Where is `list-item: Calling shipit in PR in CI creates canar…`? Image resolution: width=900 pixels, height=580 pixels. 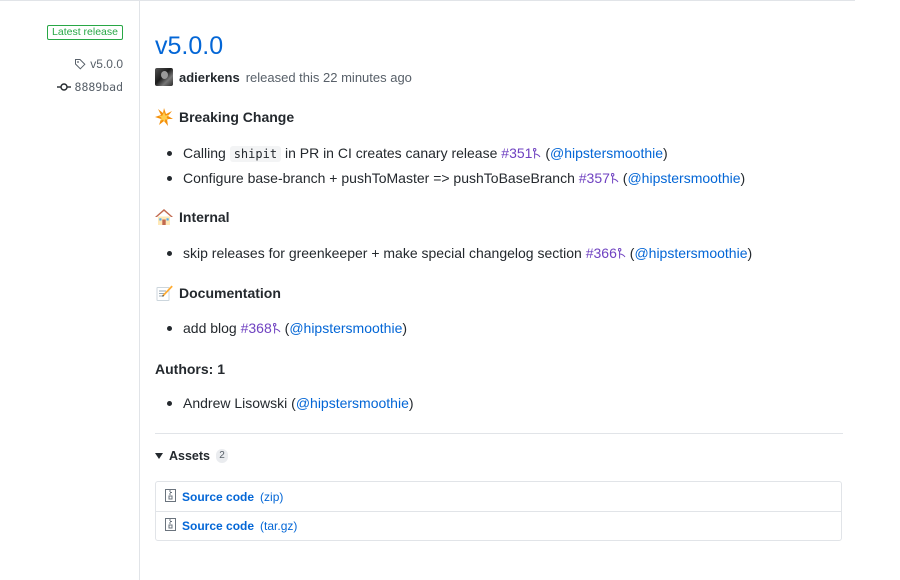
list-item: Calling shipit in PR in CI creates canar… is located at coordinates (455, 156).